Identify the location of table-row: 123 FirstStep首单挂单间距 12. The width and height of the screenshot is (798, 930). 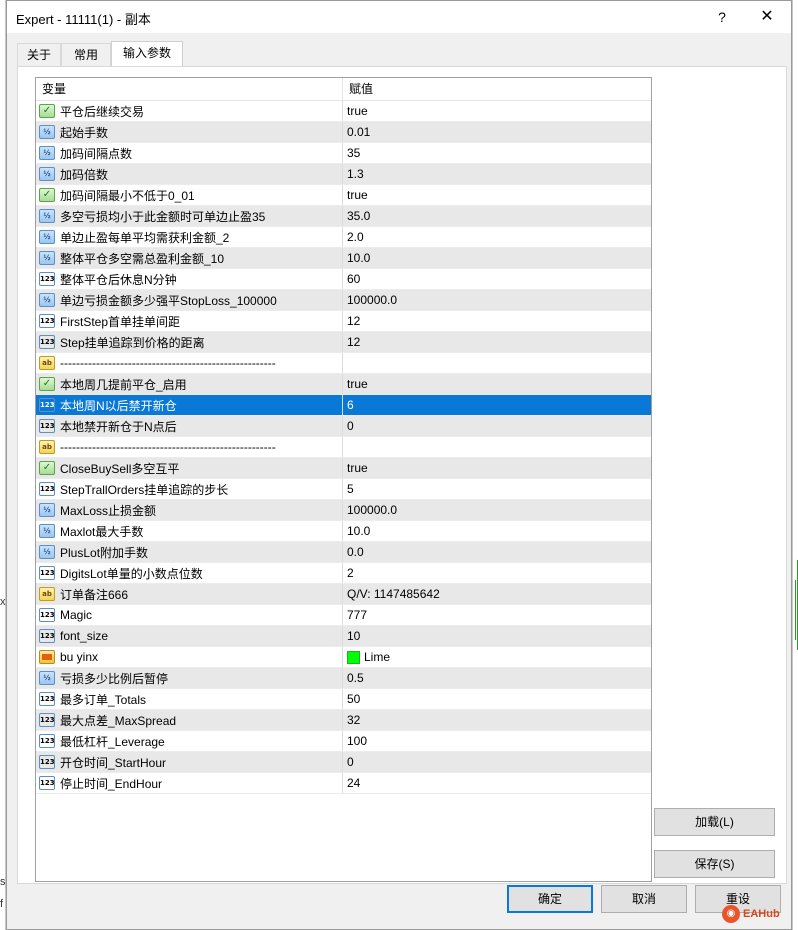
(343, 321).